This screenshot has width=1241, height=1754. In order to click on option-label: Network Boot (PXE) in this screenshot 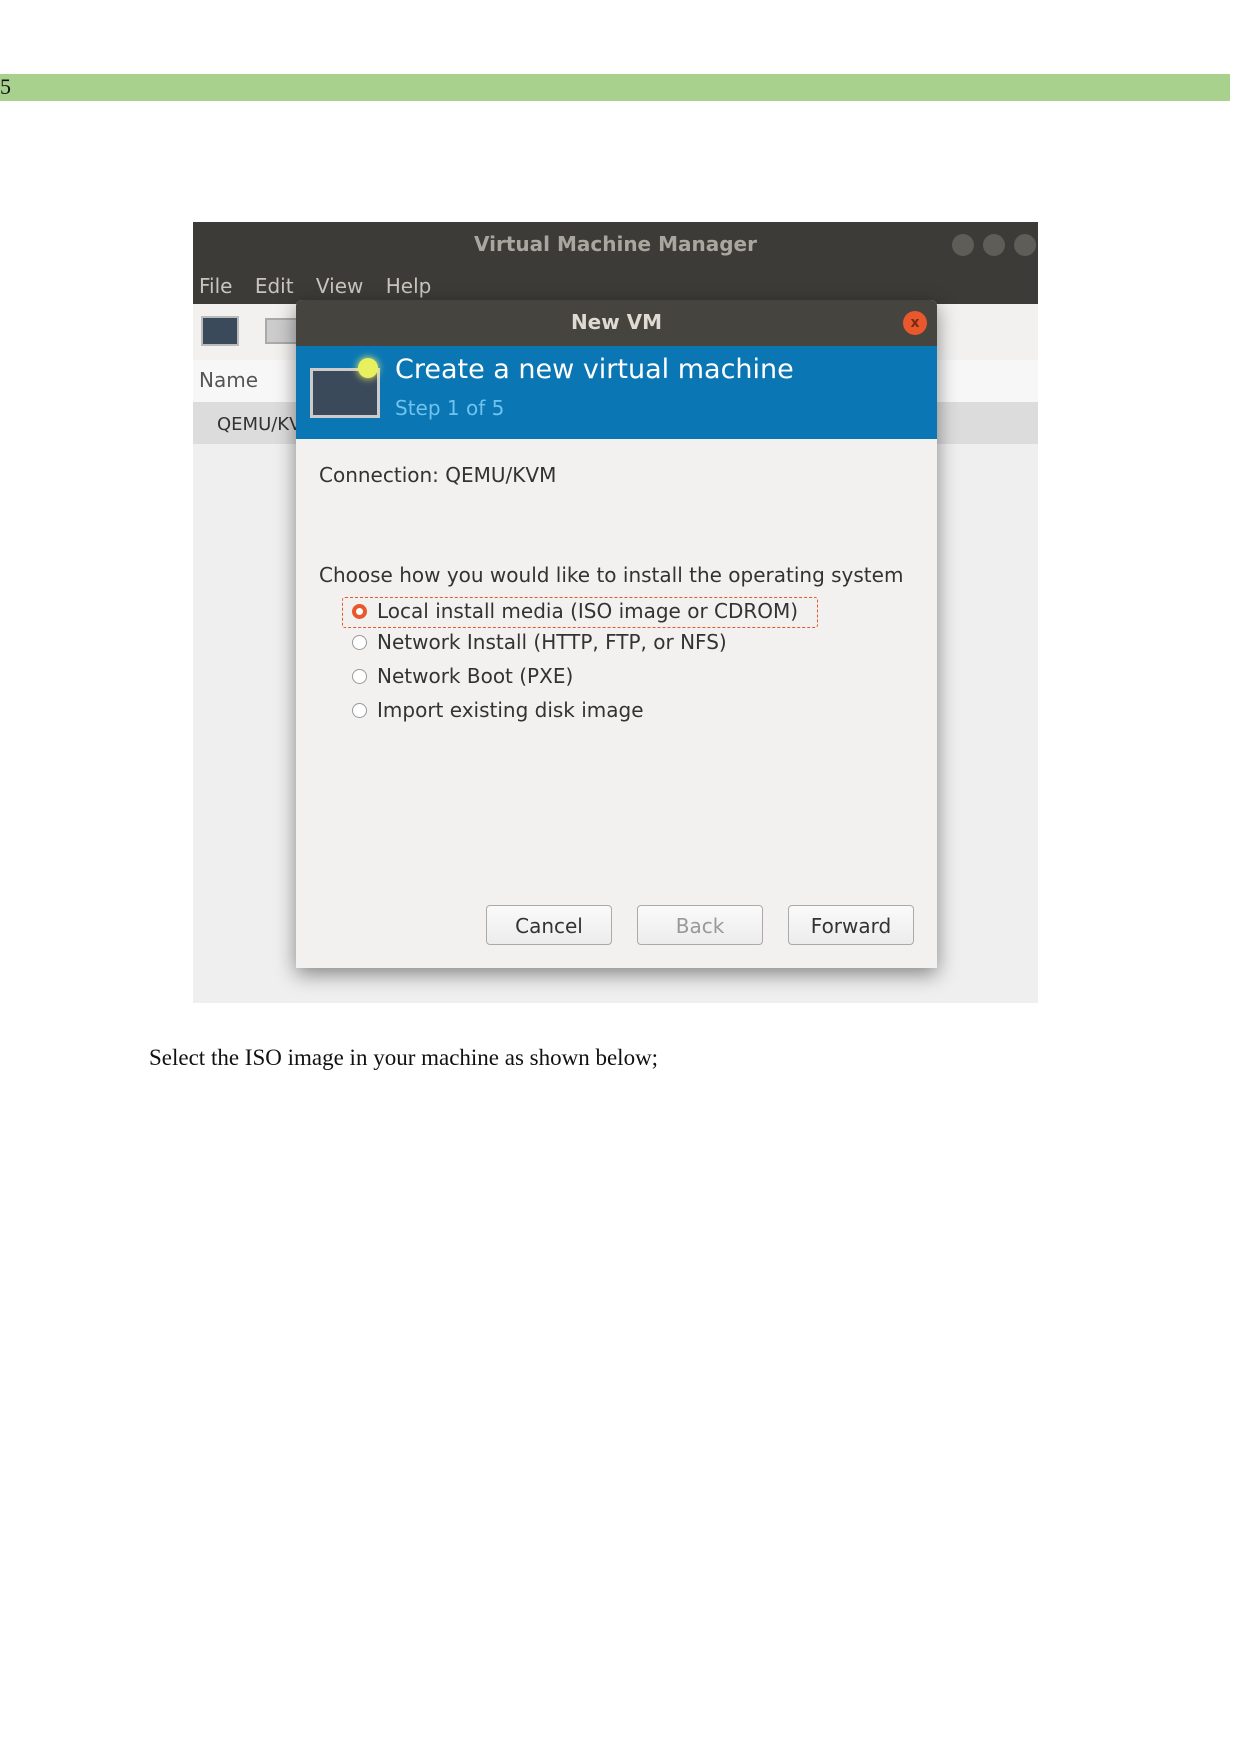, I will do `click(475, 676)`.